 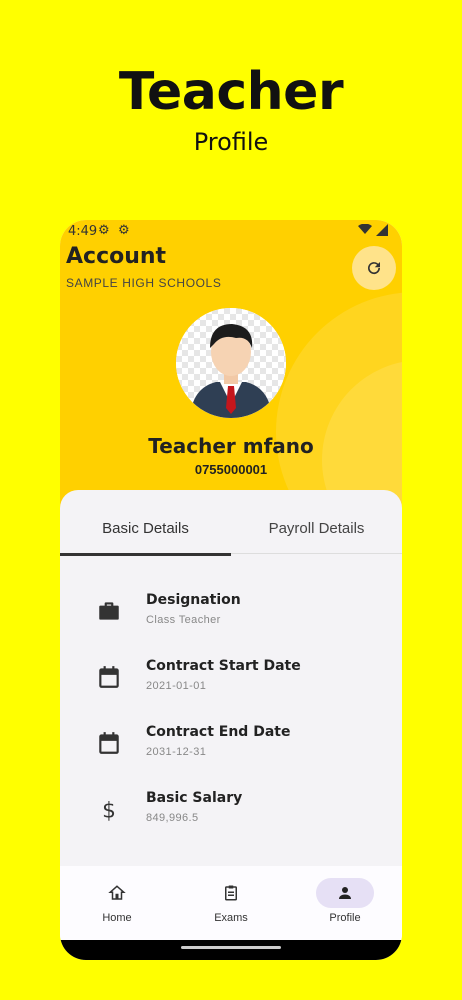 I want to click on refresh-button, so click(x=374, y=268).